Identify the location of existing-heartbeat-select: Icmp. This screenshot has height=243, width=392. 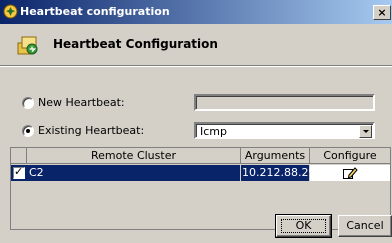
(284, 130).